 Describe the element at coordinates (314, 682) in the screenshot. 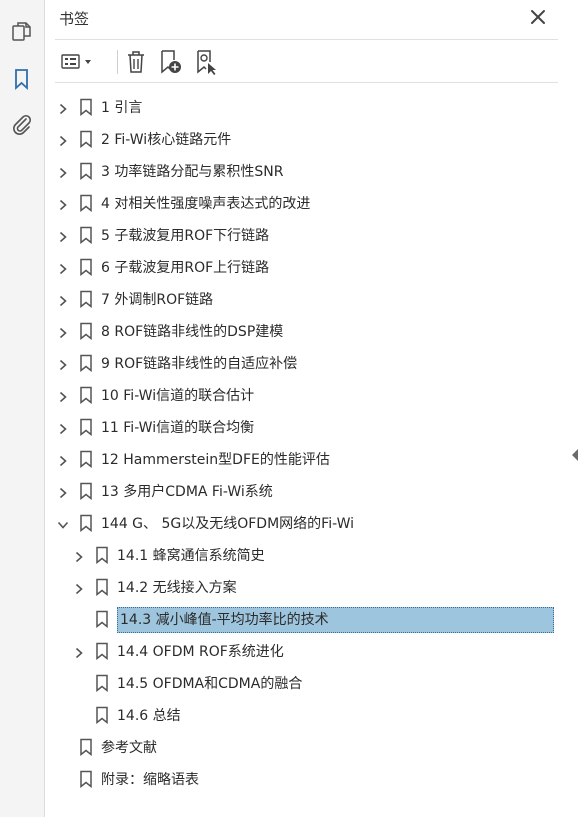

I see `bookmark-row: 14.5 OFDMA和CDMA的融合` at that location.